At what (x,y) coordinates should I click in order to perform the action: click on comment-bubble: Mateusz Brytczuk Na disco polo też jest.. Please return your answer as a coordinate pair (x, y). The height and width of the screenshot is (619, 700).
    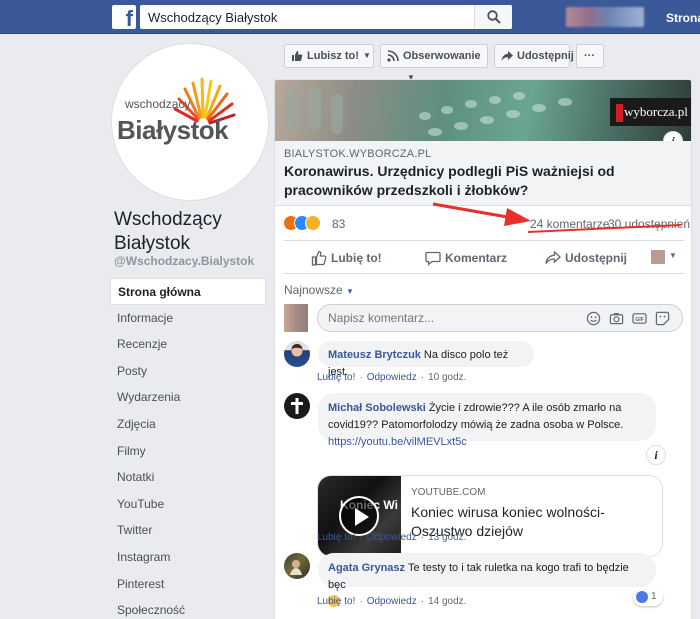
    Looking at the image, I should click on (426, 359).